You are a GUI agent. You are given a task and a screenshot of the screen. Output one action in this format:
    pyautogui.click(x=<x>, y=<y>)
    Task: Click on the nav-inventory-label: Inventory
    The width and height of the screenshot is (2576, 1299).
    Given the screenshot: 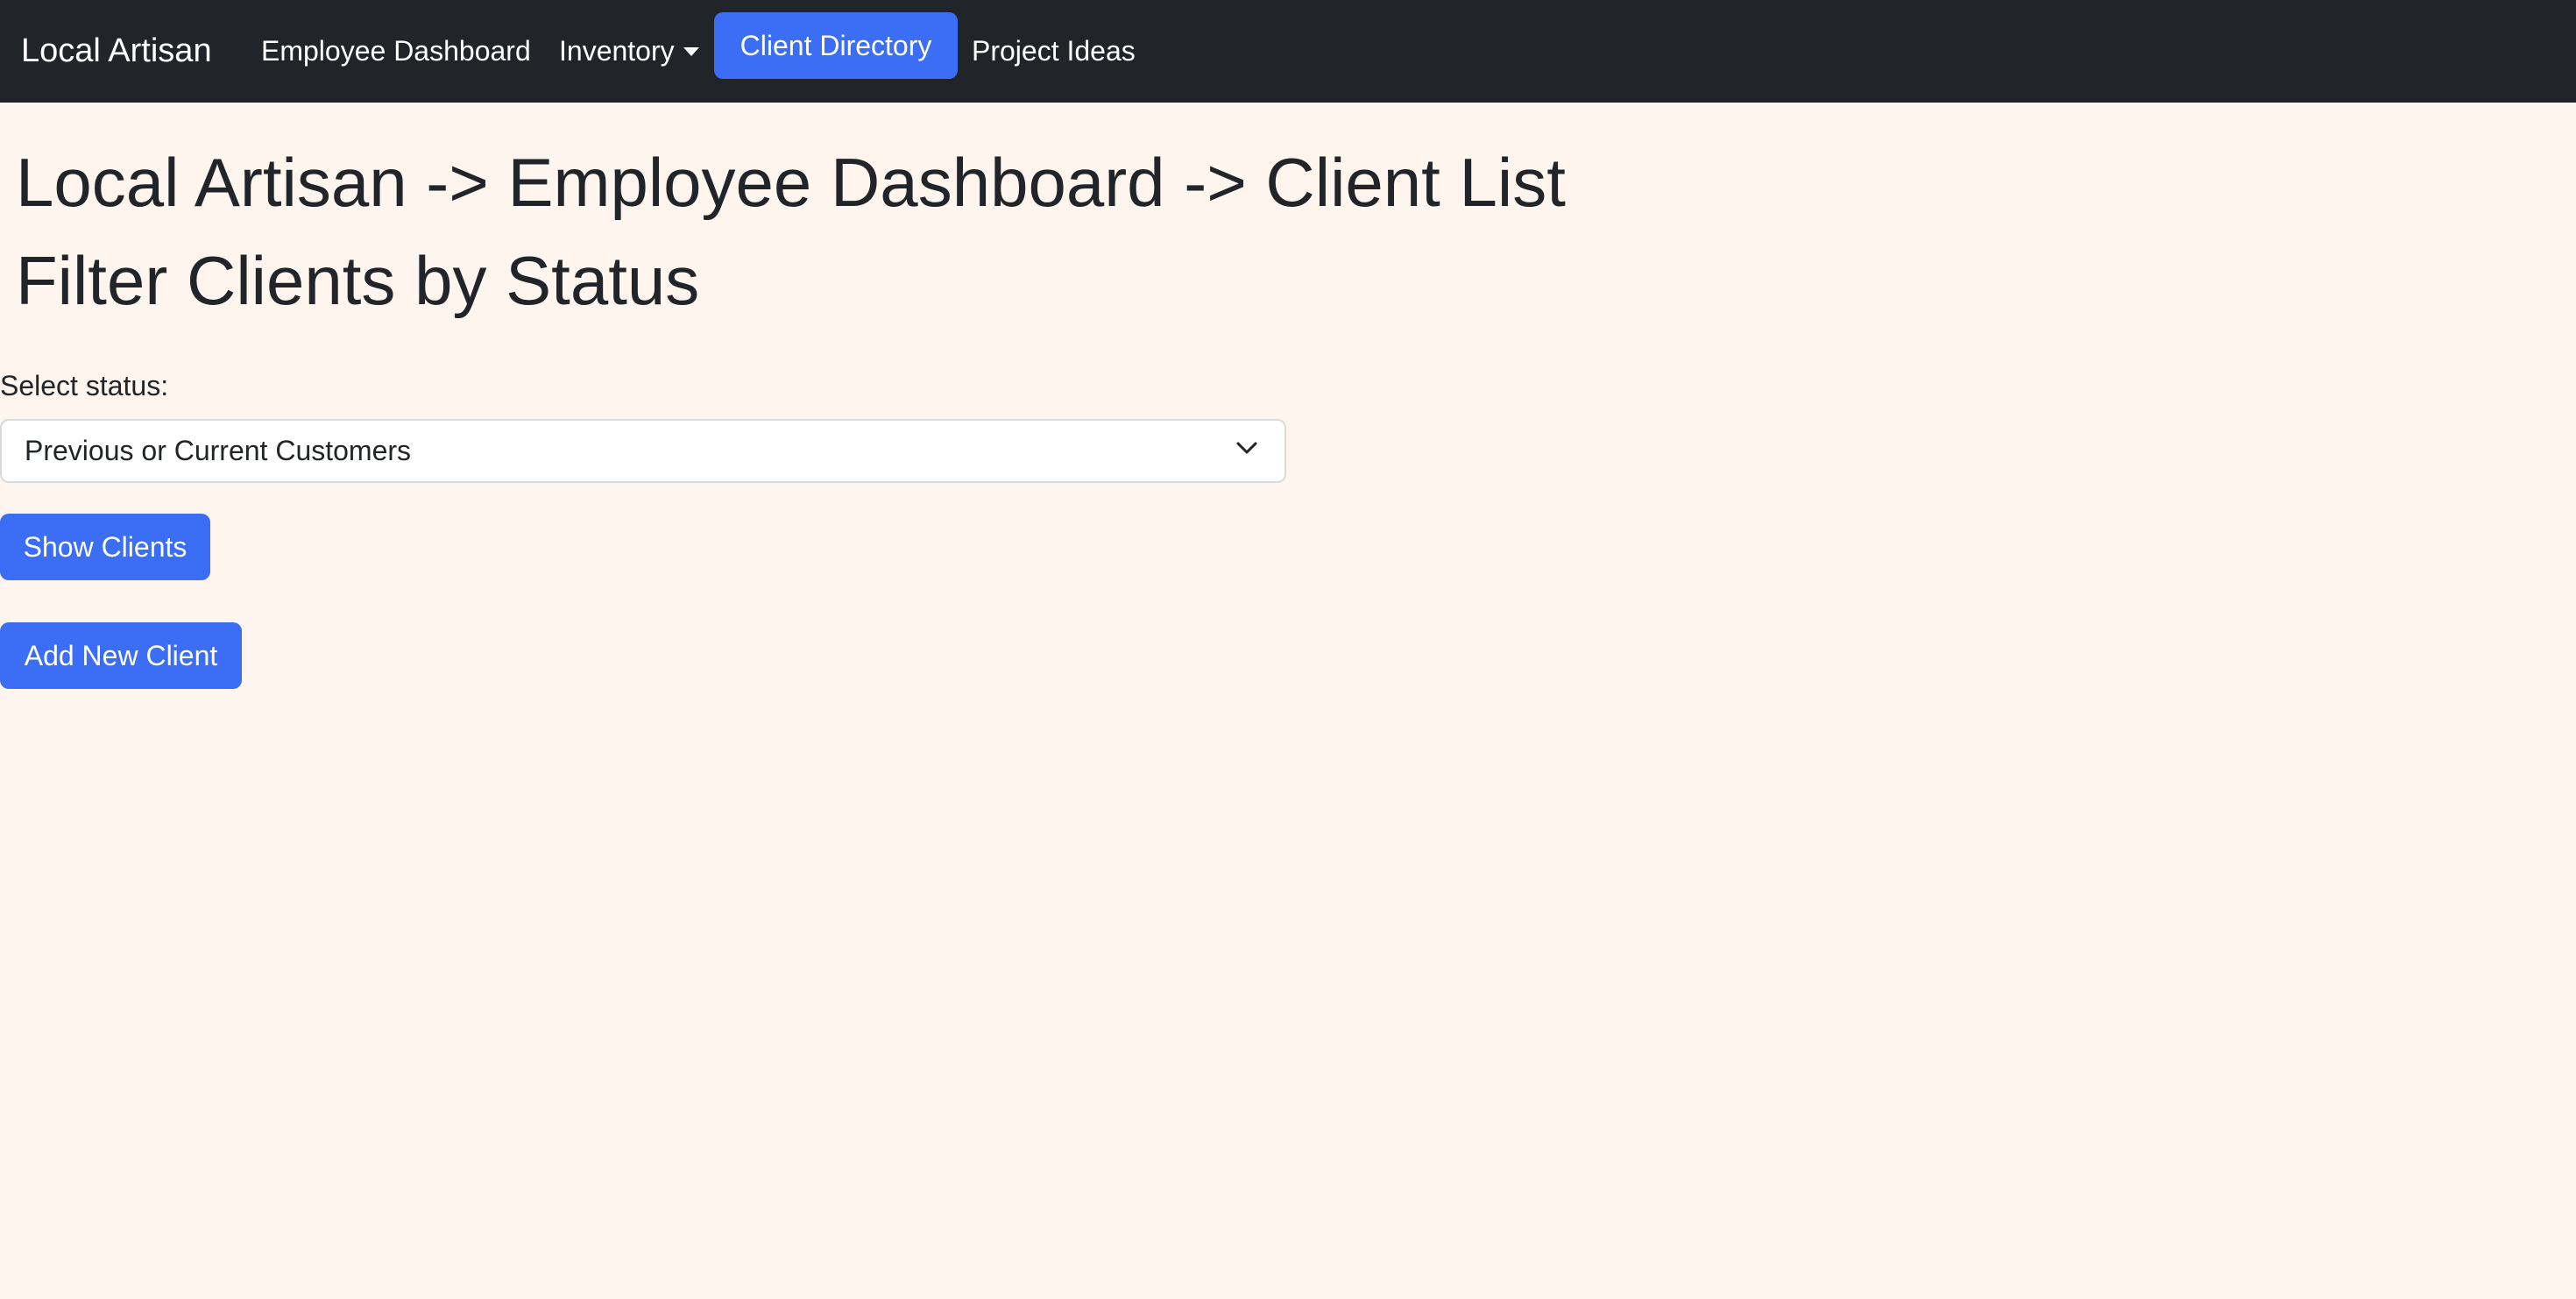 What is the action you would take?
    pyautogui.click(x=617, y=51)
    